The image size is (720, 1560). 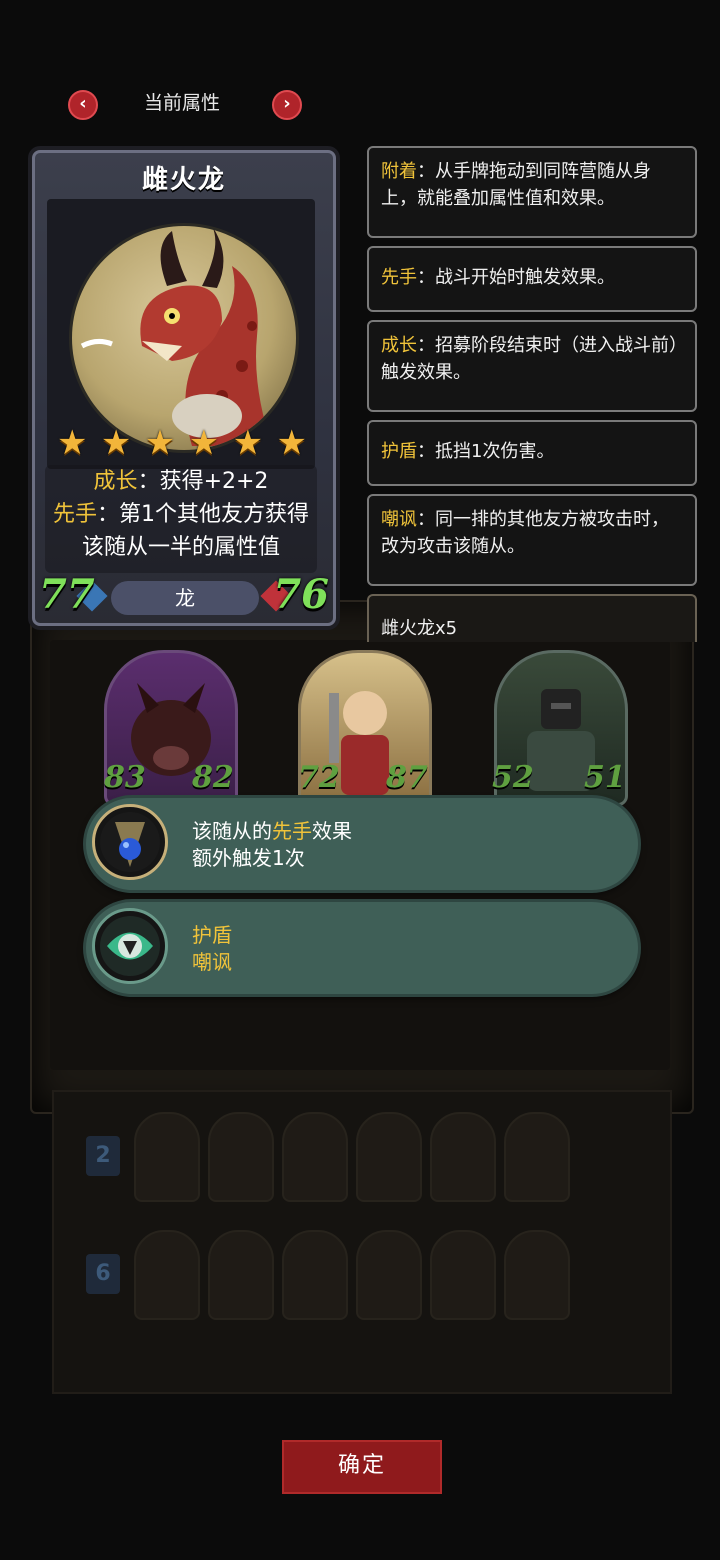 I want to click on card-growth-line: 成长：获得+2+2, so click(x=181, y=481).